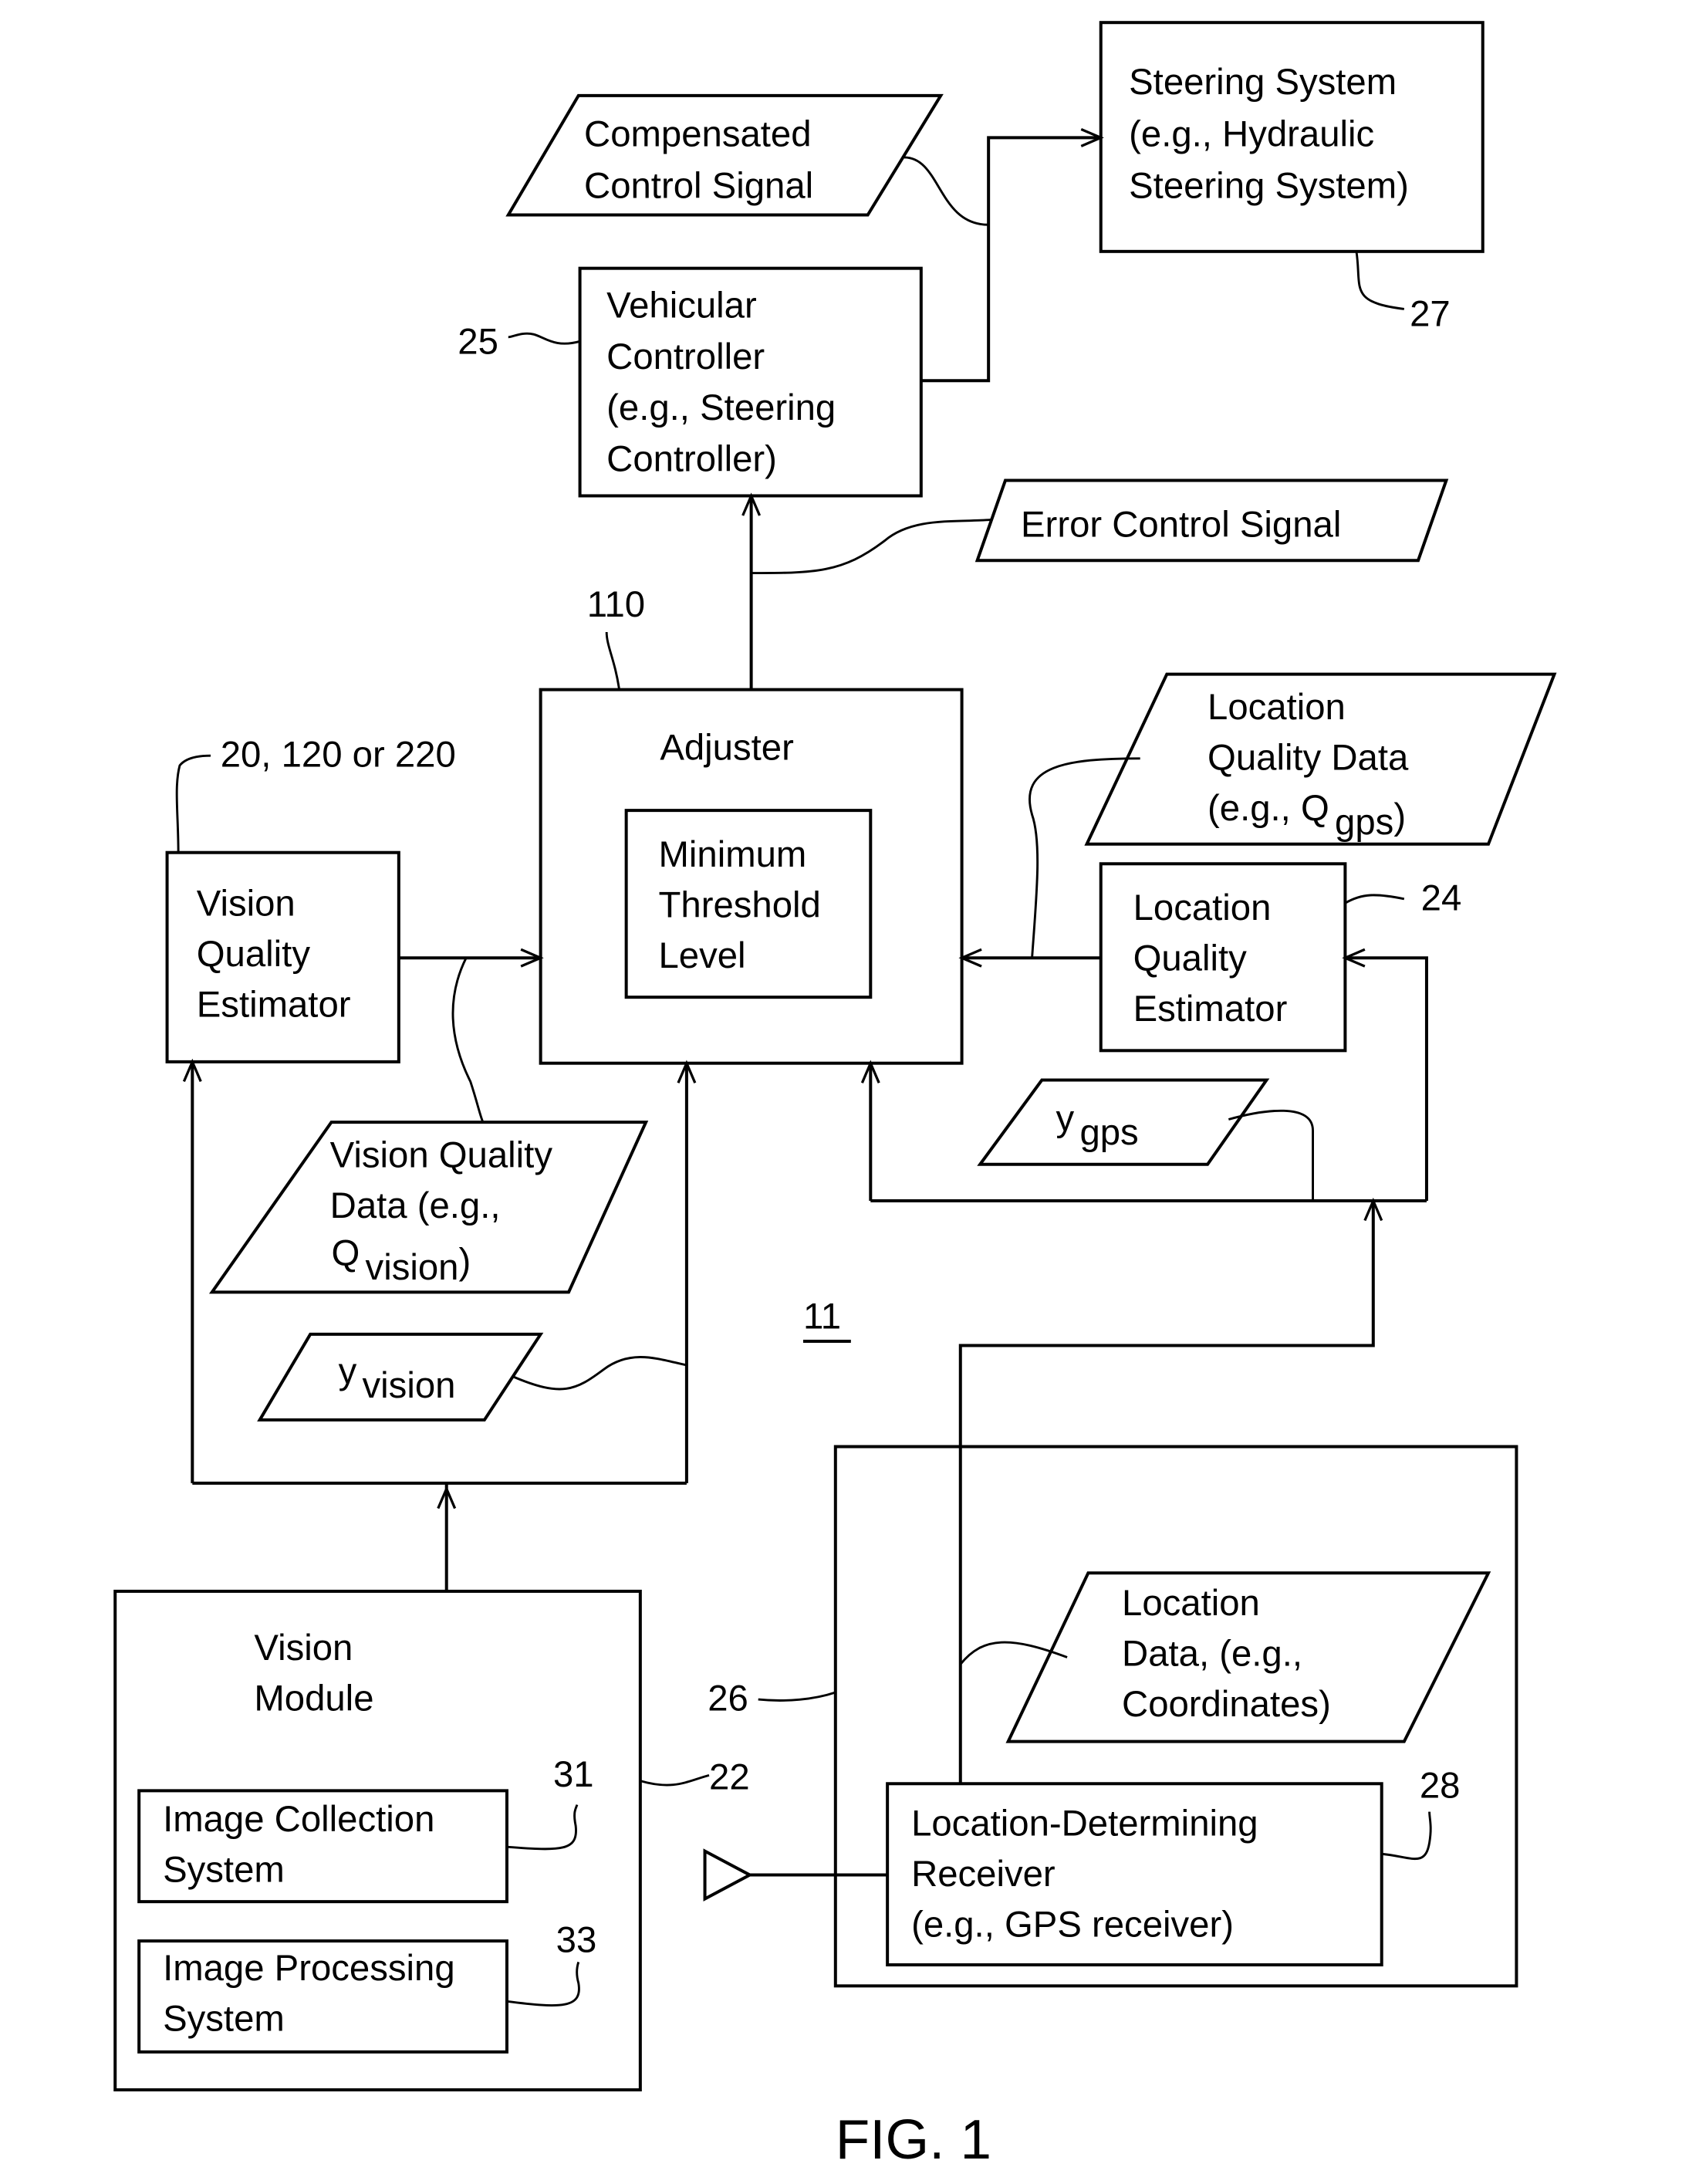 The height and width of the screenshot is (2184, 1699). What do you see at coordinates (274, 1005) in the screenshot?
I see `vision-quality-estimator-label-line: Estimator` at bounding box center [274, 1005].